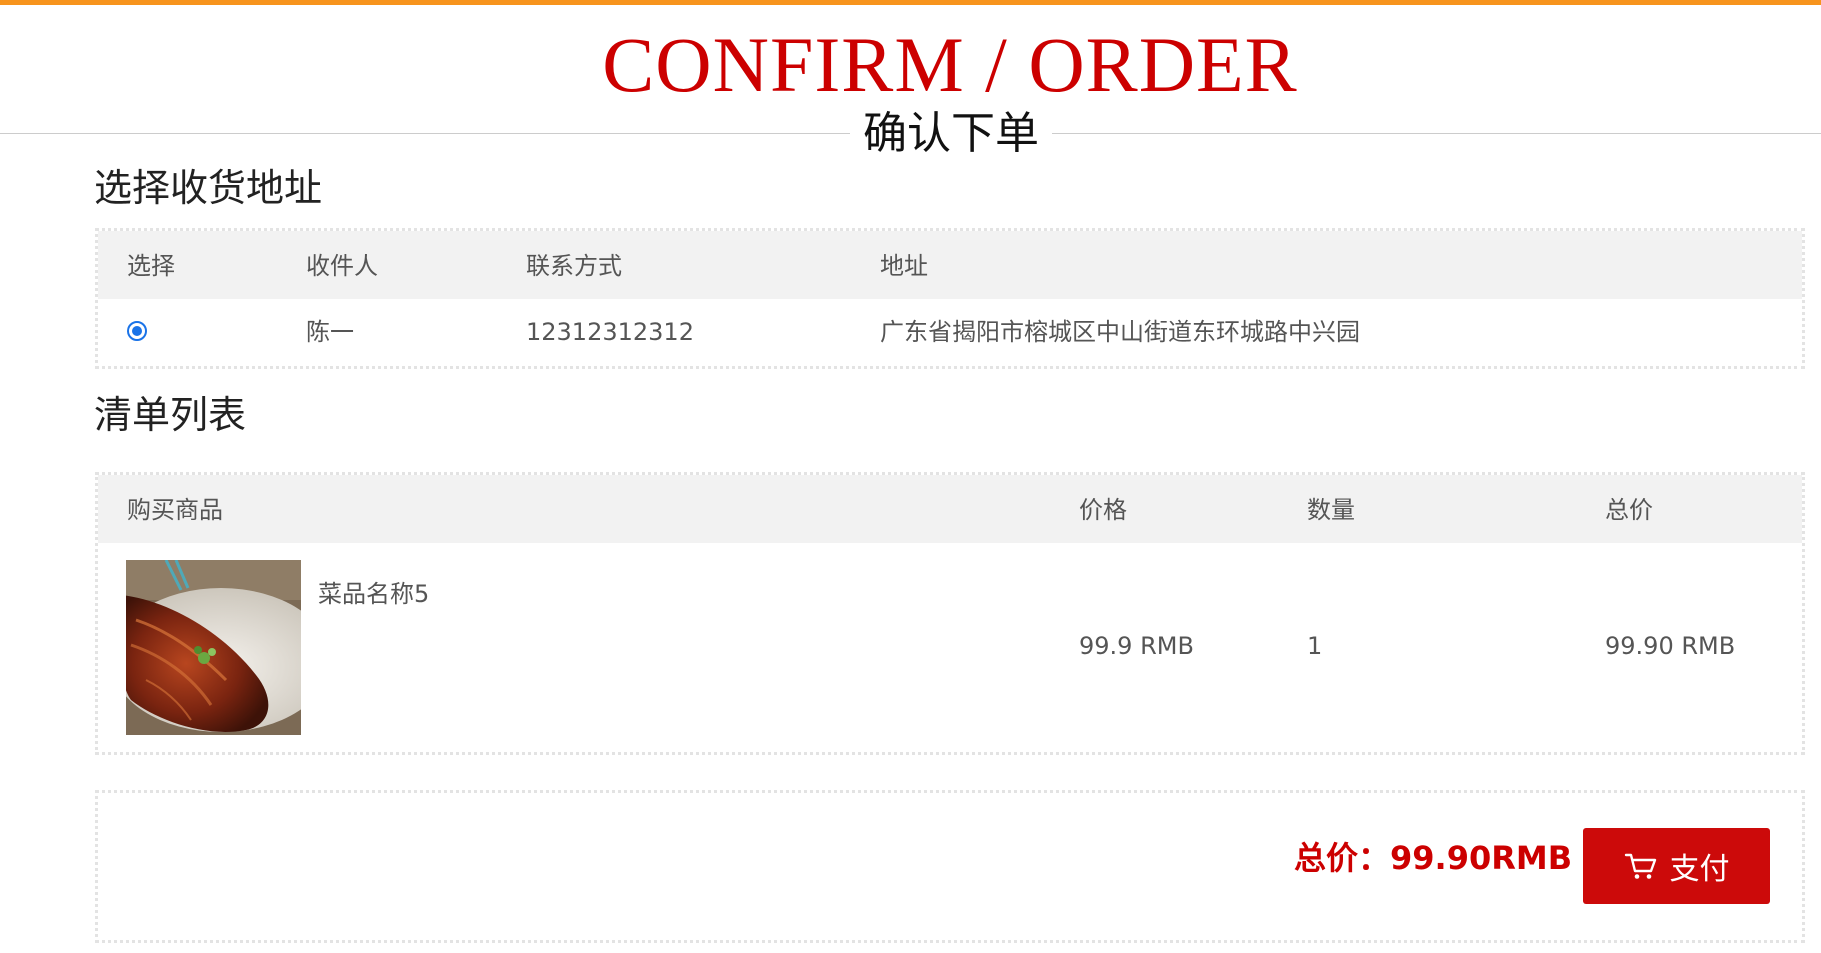 This screenshot has height=953, width=1821. What do you see at coordinates (425, 133) in the screenshot?
I see `title-divider-left` at bounding box center [425, 133].